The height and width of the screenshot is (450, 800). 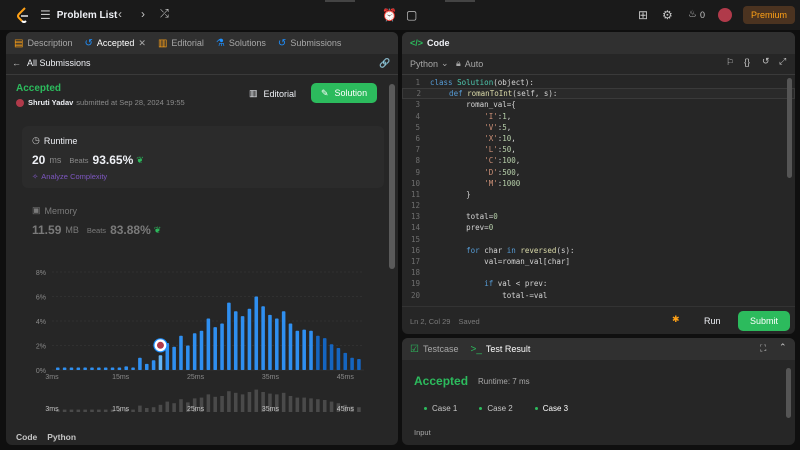 I want to click on editorial-button: ▥ Editorial, so click(x=272, y=93).